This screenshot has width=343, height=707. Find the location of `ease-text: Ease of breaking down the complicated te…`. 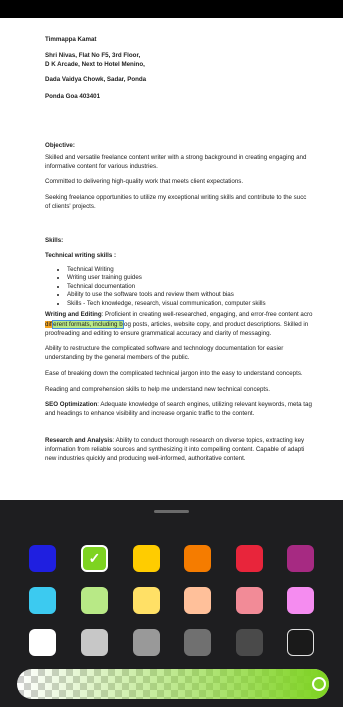

ease-text: Ease of breaking down the complicated te… is located at coordinates (174, 373).